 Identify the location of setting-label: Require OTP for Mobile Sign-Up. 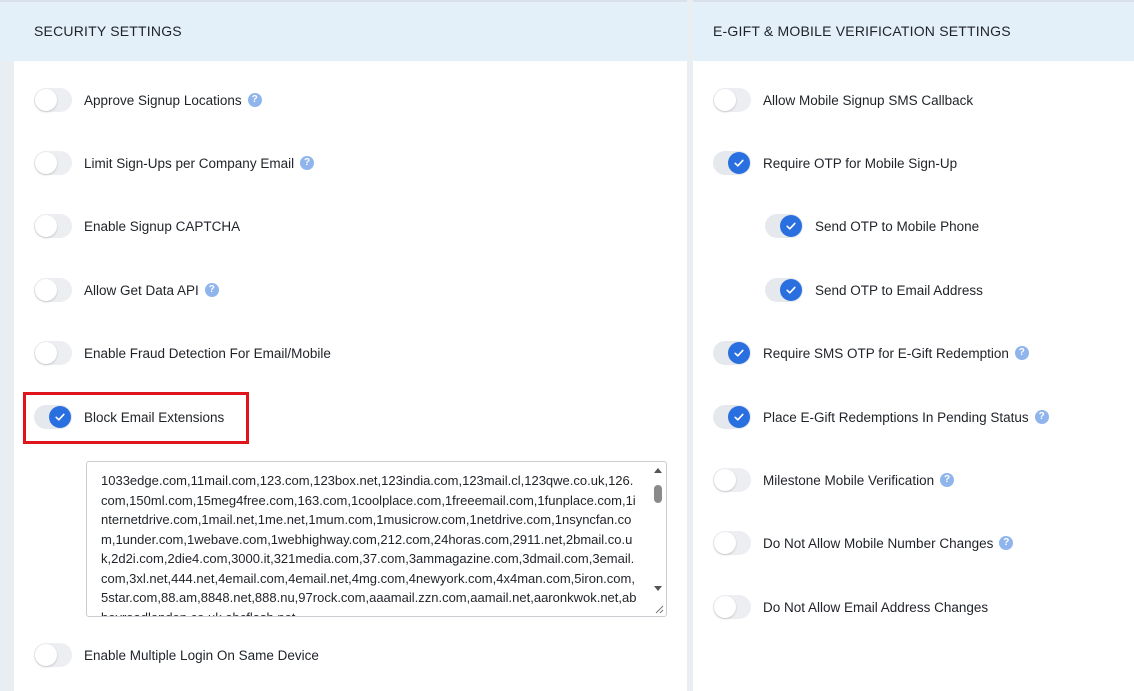
(860, 163).